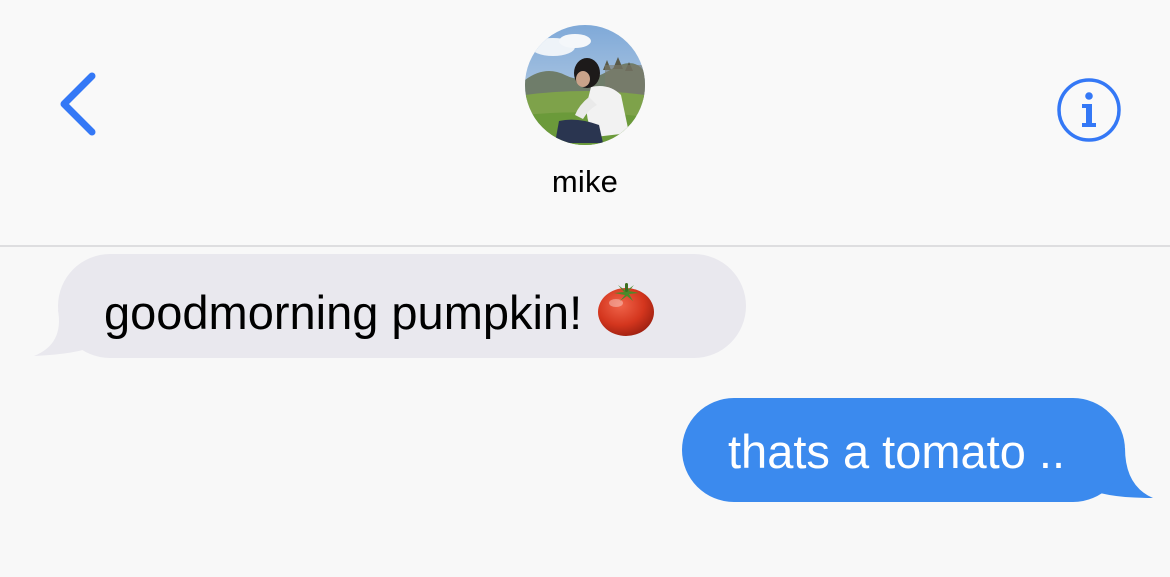  I want to click on header-divider, so click(585, 246).